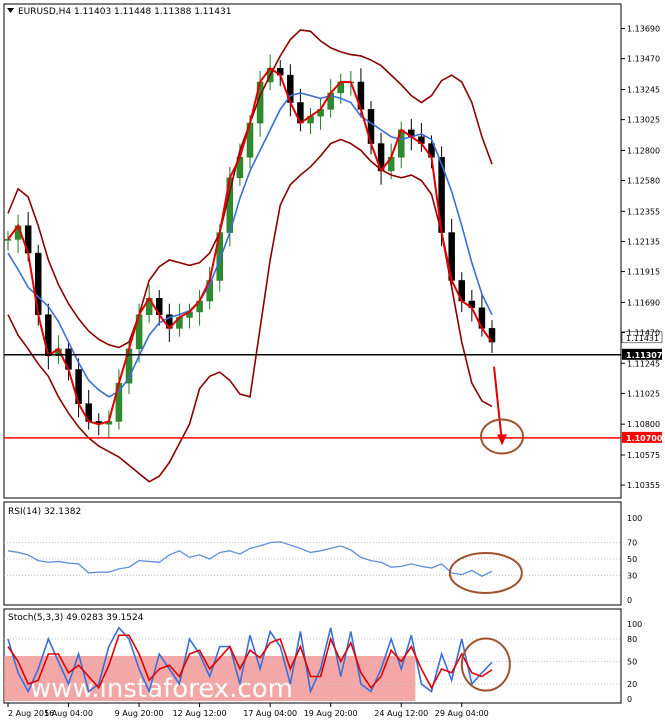 The height and width of the screenshot is (727, 665). What do you see at coordinates (643, 424) in the screenshot?
I see `price-tick-label: 1.10800` at bounding box center [643, 424].